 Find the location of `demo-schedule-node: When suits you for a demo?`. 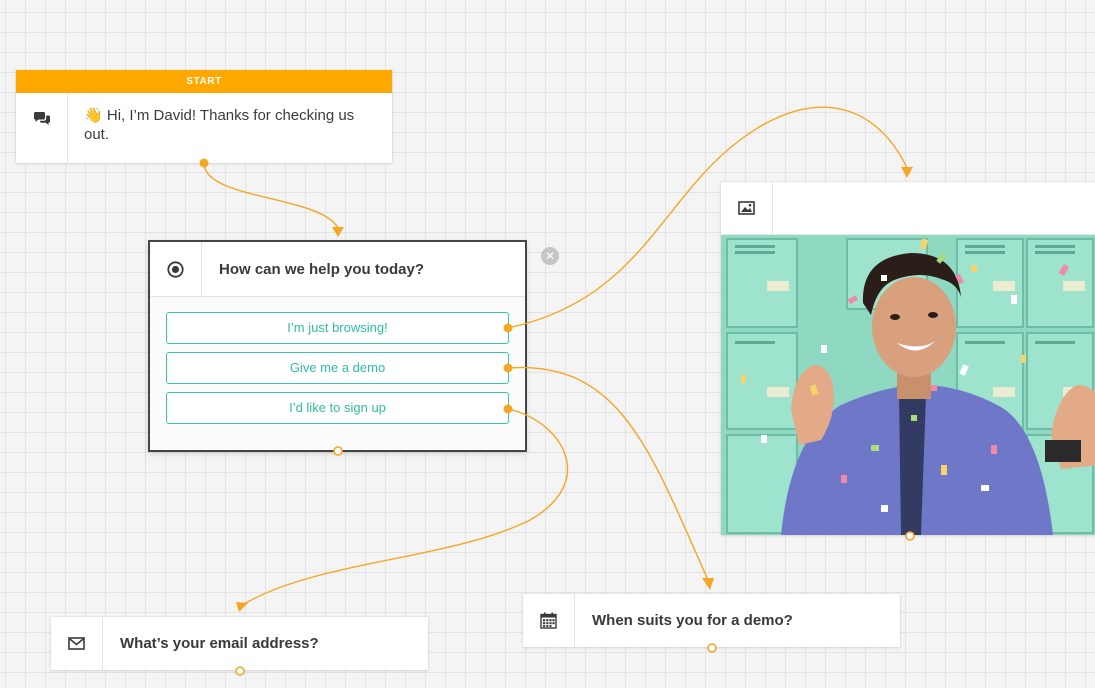

demo-schedule-node: When suits you for a demo? is located at coordinates (711, 620).